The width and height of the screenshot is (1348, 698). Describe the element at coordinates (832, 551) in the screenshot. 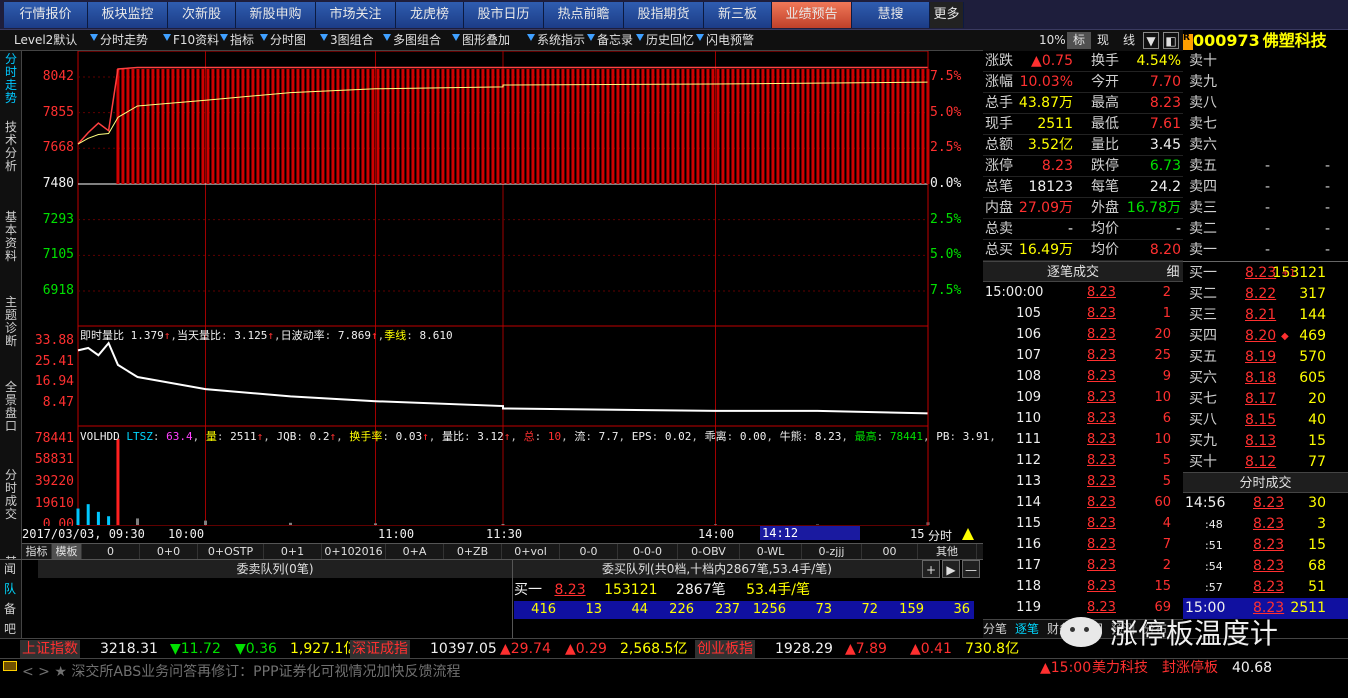

I see `indicator-tab-14: 0-zjjj` at that location.